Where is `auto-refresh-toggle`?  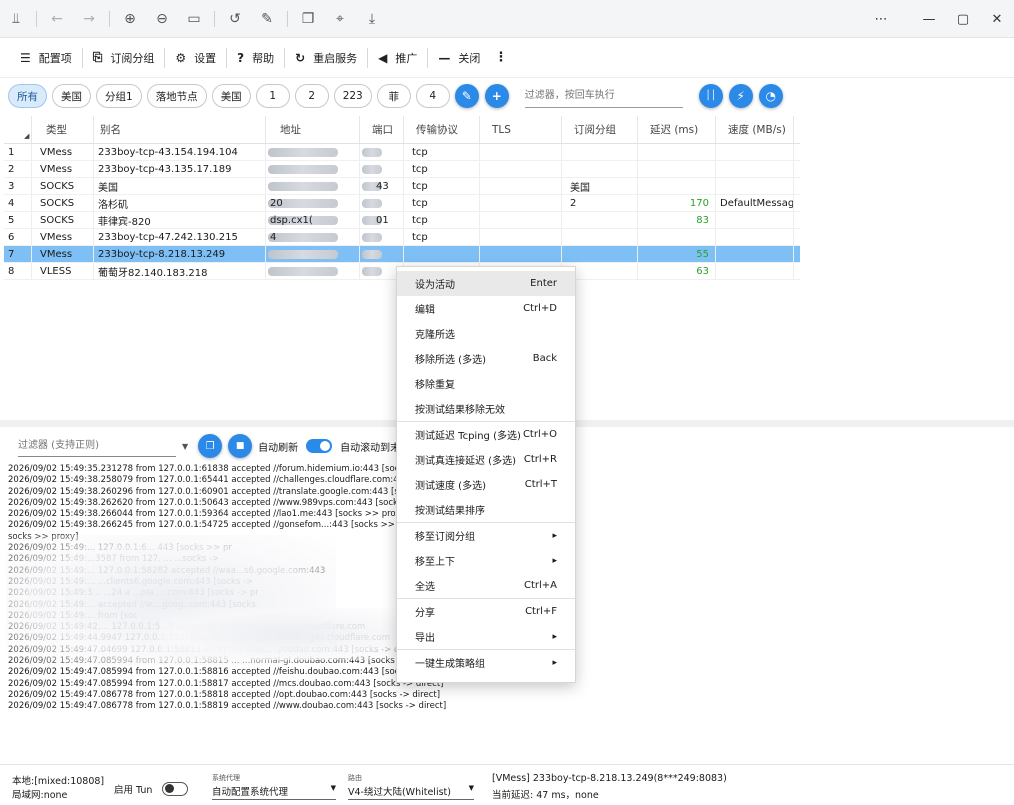
auto-refresh-toggle is located at coordinates (319, 446).